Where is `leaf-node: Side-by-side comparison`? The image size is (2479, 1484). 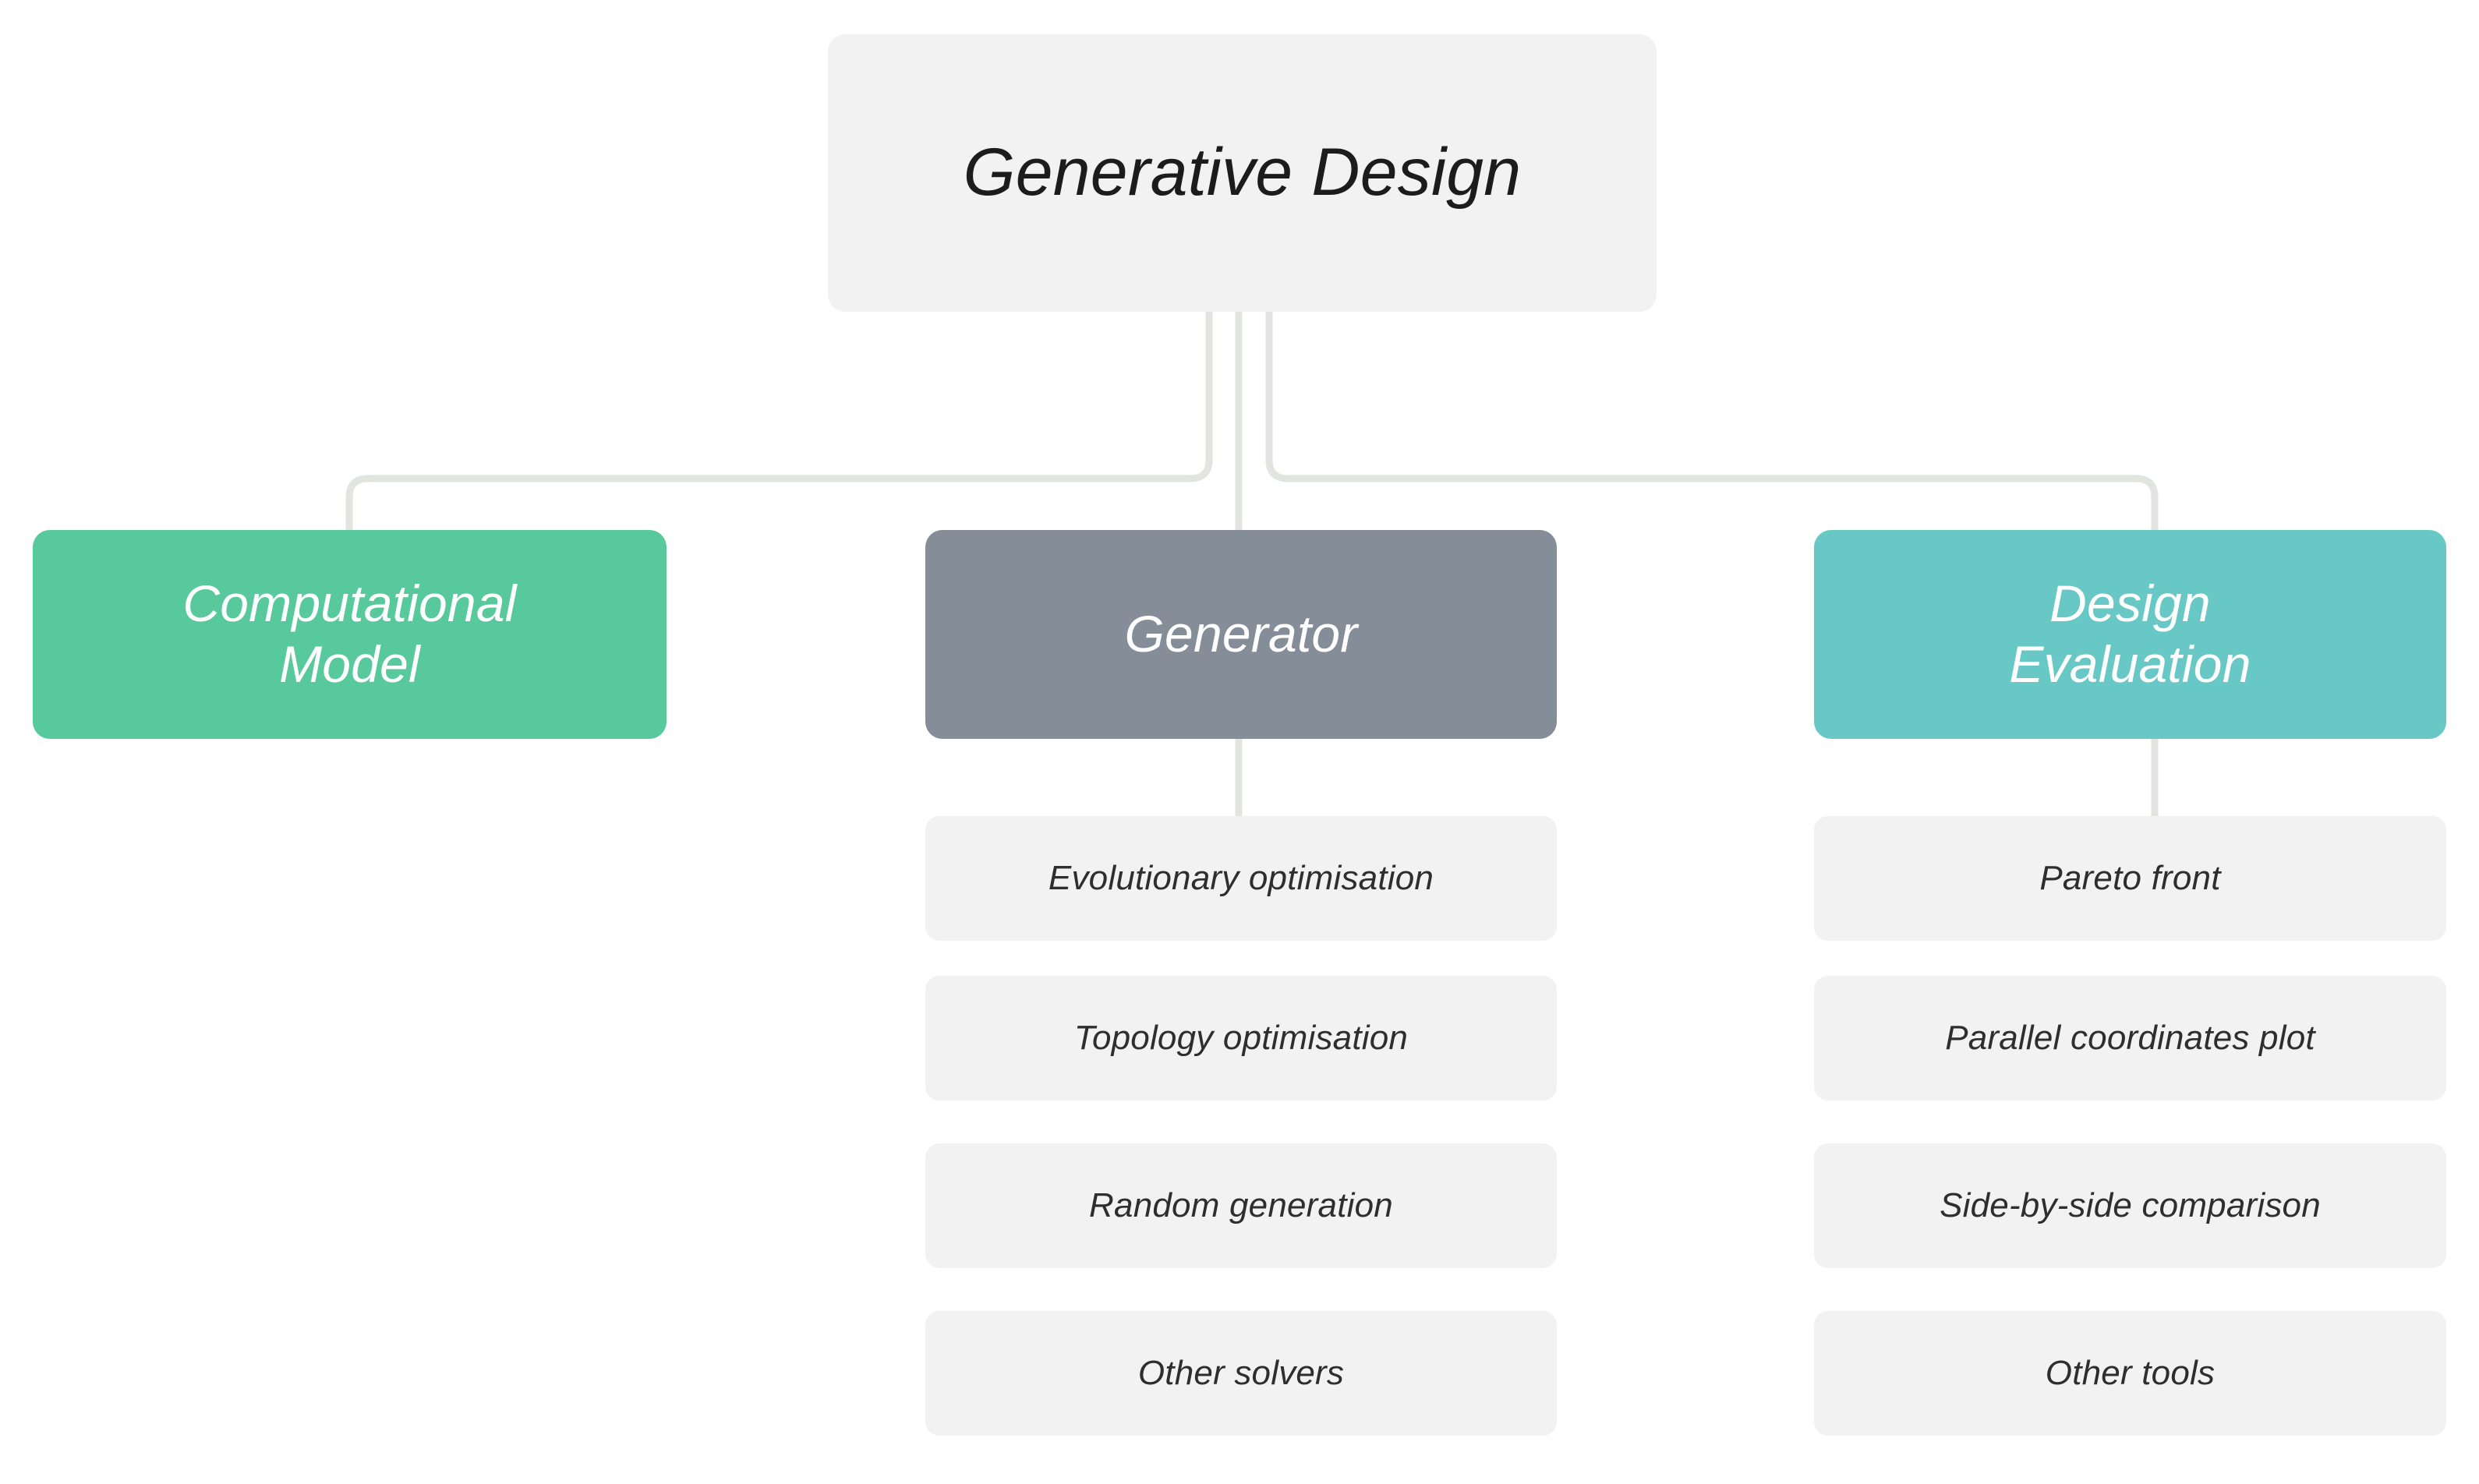
leaf-node: Side-by-side comparison is located at coordinates (2130, 1205).